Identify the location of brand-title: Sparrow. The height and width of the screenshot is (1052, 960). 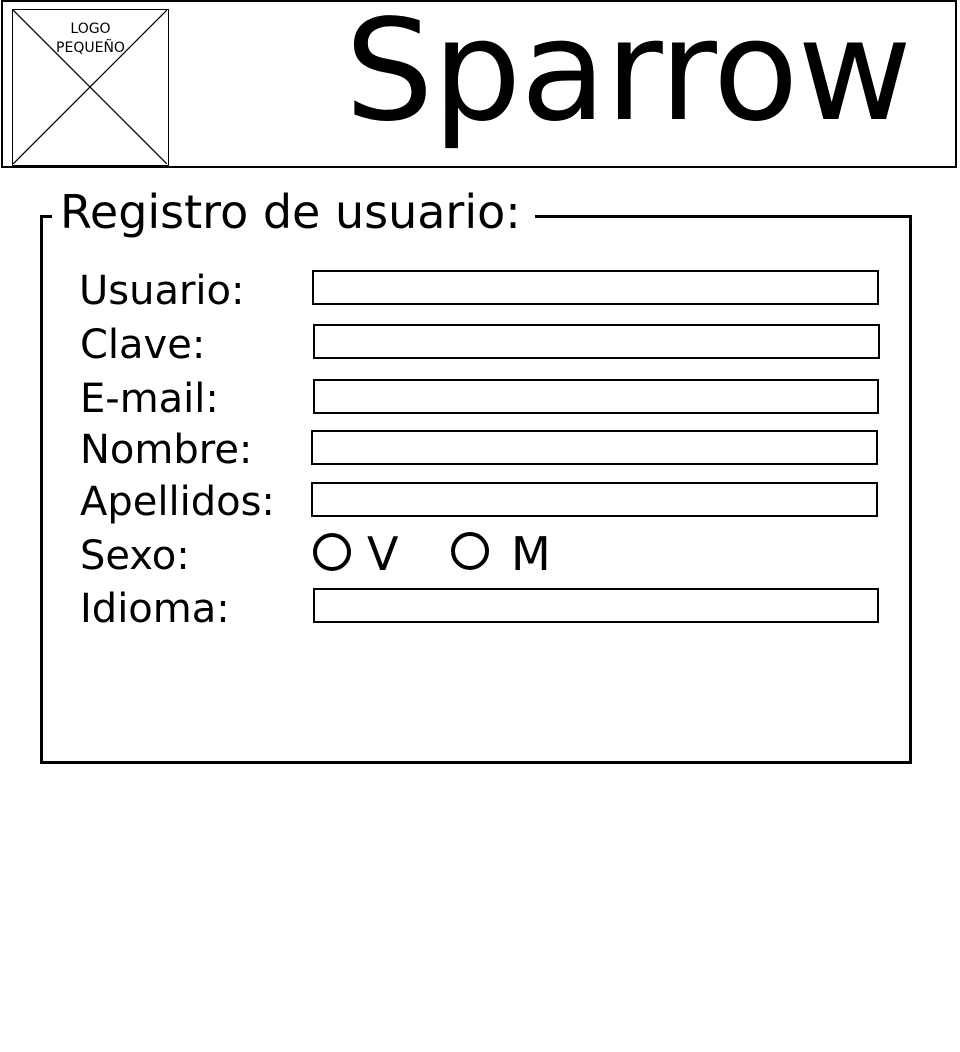
(628, 76).